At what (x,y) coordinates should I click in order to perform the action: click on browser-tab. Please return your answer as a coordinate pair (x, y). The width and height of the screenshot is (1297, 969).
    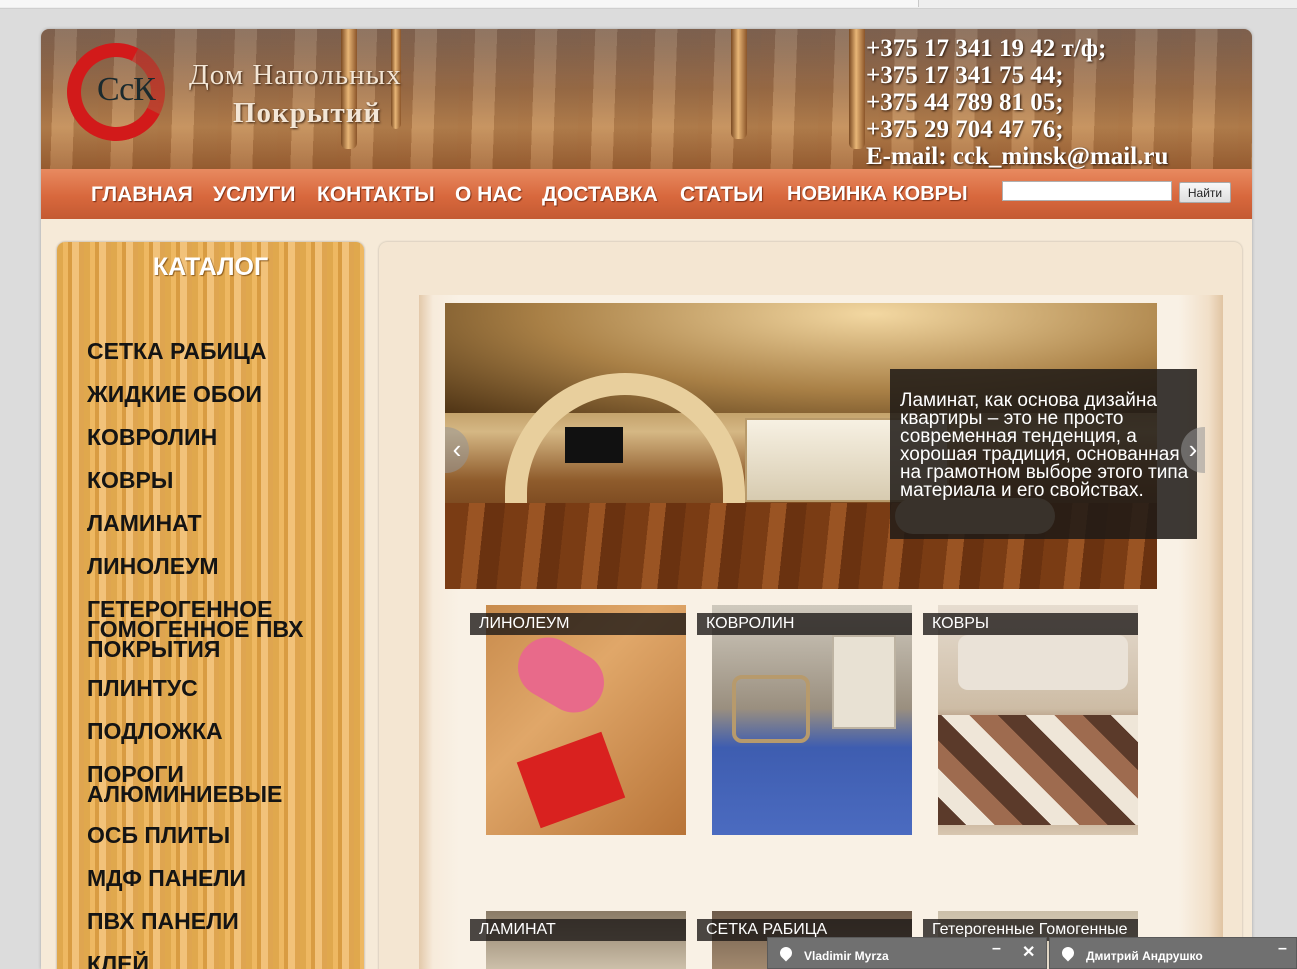
    Looking at the image, I should click on (459, 3).